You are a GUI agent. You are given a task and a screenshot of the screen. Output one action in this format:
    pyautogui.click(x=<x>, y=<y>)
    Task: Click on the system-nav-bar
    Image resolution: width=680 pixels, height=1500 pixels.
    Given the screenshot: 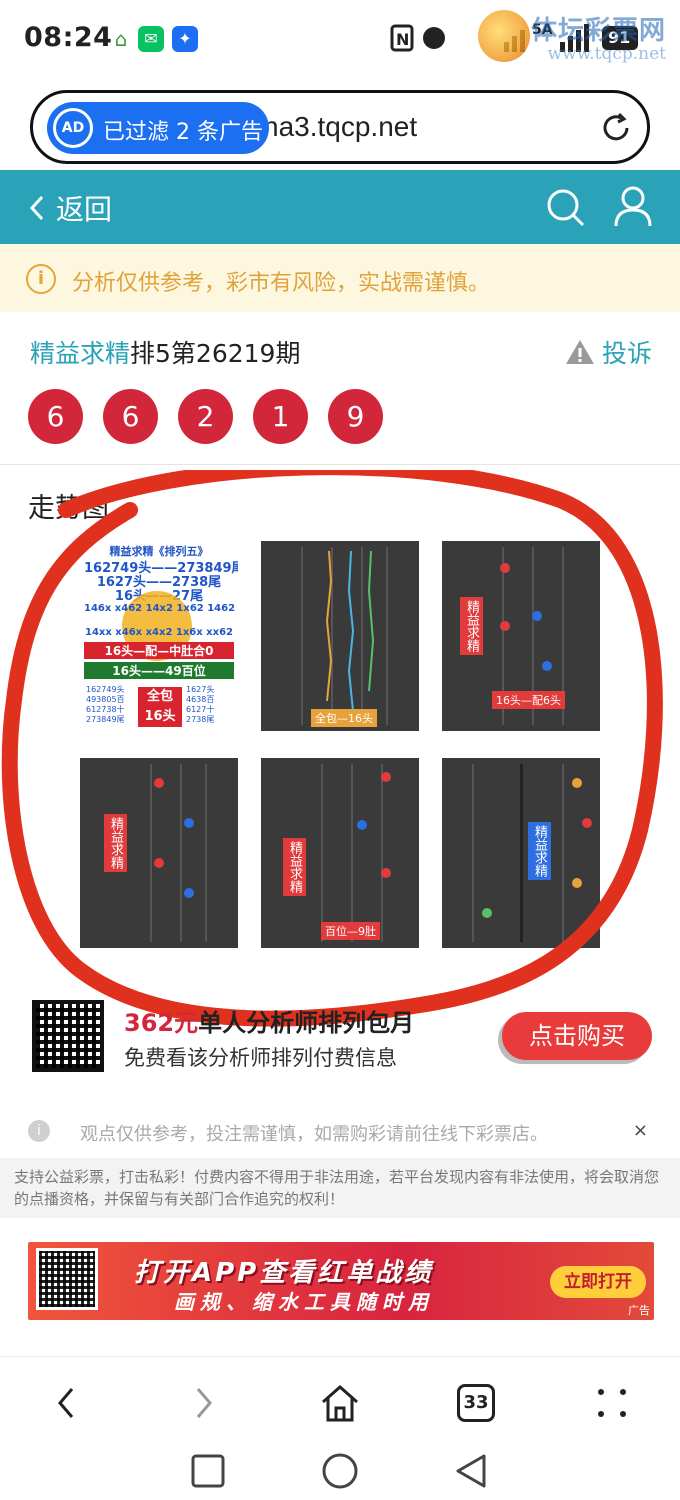 What is the action you would take?
    pyautogui.click(x=340, y=1476)
    